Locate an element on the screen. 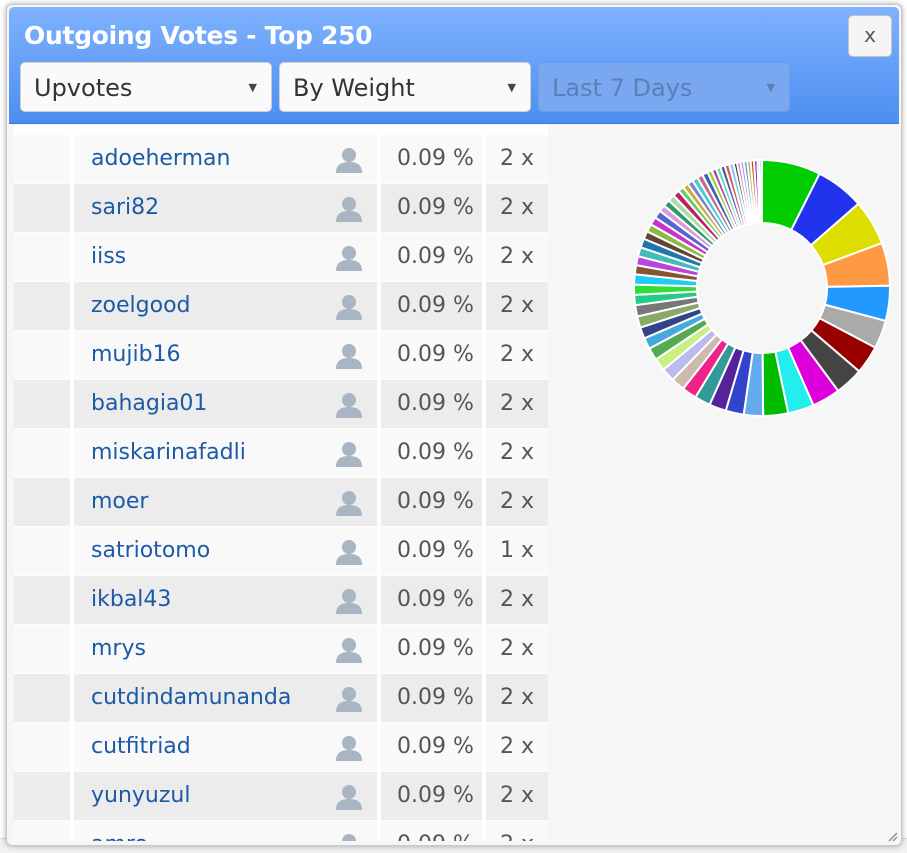 The height and width of the screenshot is (853, 907). table-row: satriotomo 0.09 % 1 x is located at coordinates (281, 551).